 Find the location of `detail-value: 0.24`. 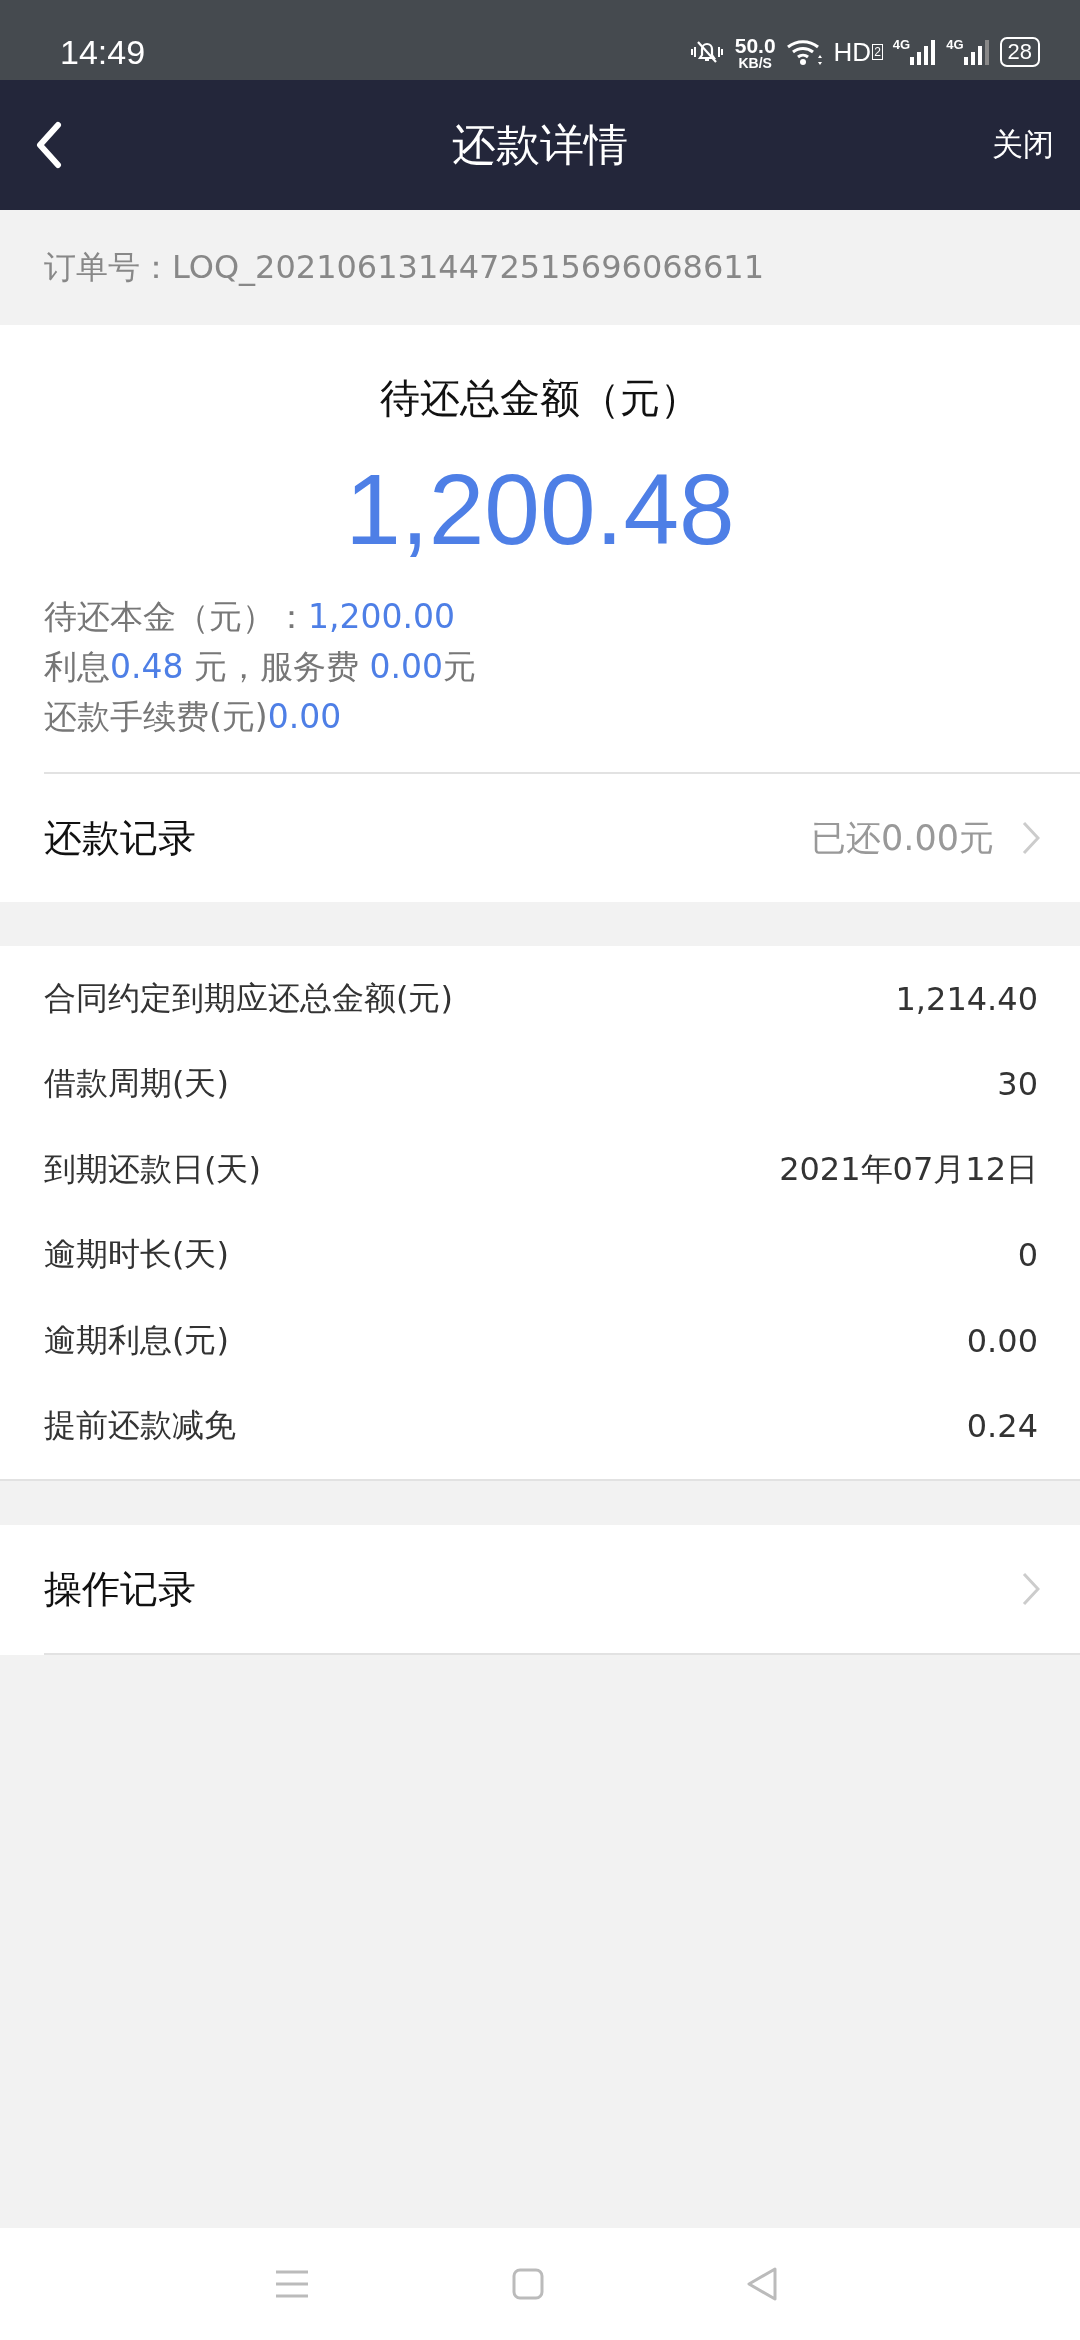

detail-value: 0.24 is located at coordinates (1002, 1426).